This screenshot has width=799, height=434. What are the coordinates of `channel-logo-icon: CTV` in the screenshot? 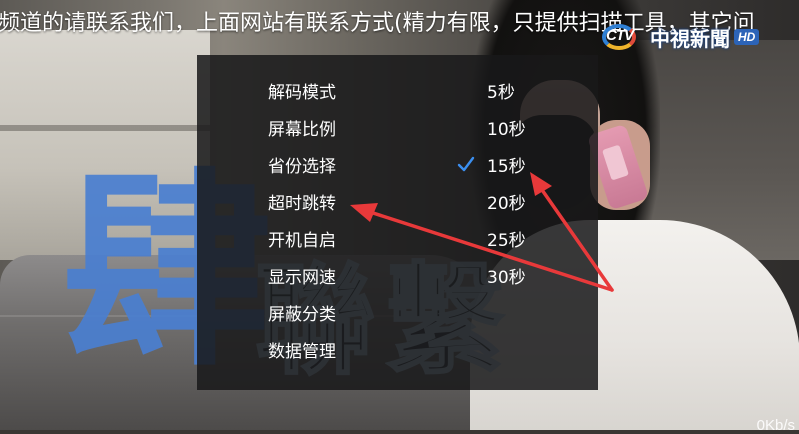 It's located at (624, 37).